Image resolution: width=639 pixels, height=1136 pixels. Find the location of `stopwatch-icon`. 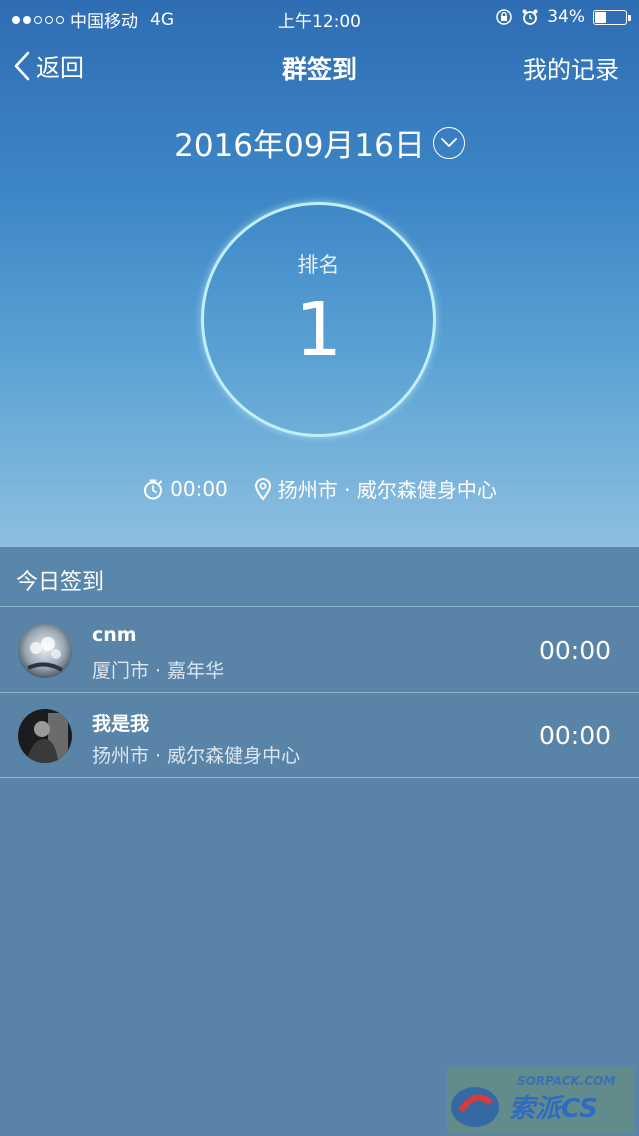

stopwatch-icon is located at coordinates (153, 489).